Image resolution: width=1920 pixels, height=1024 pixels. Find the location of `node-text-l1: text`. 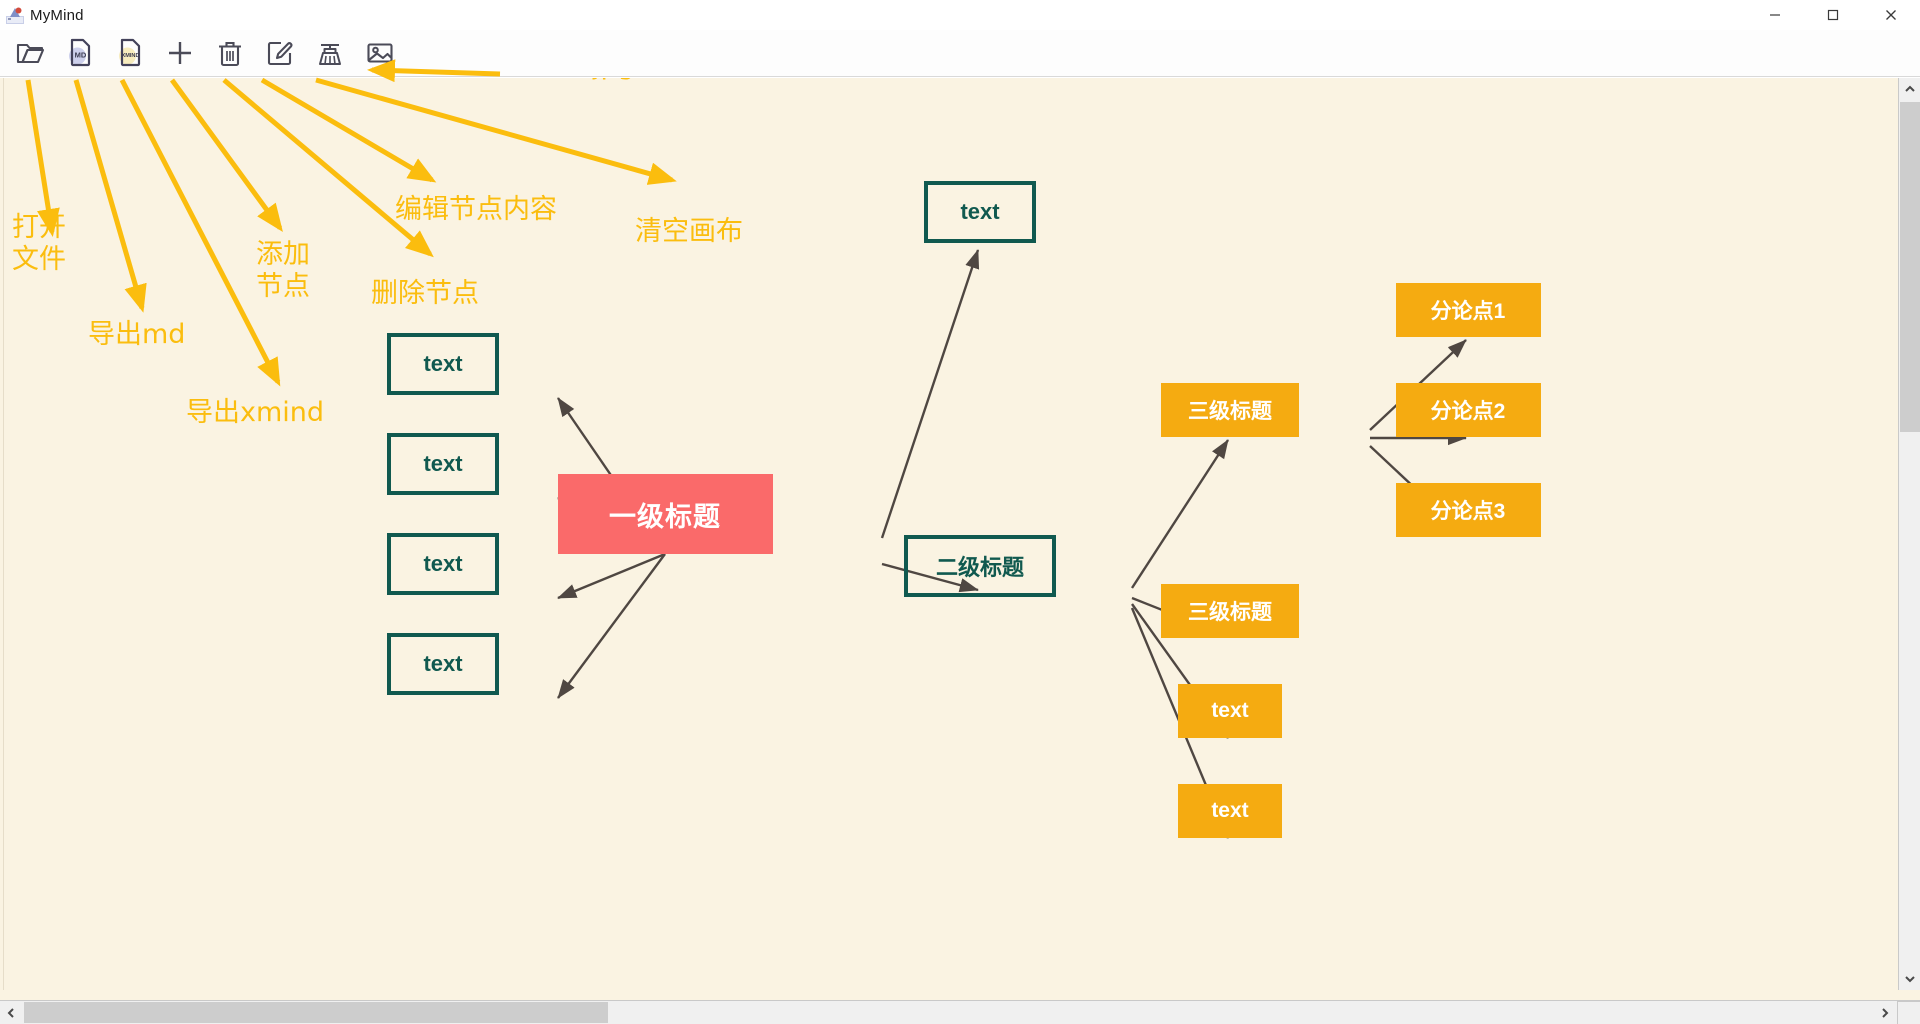

node-text-l1: text is located at coordinates (443, 364).